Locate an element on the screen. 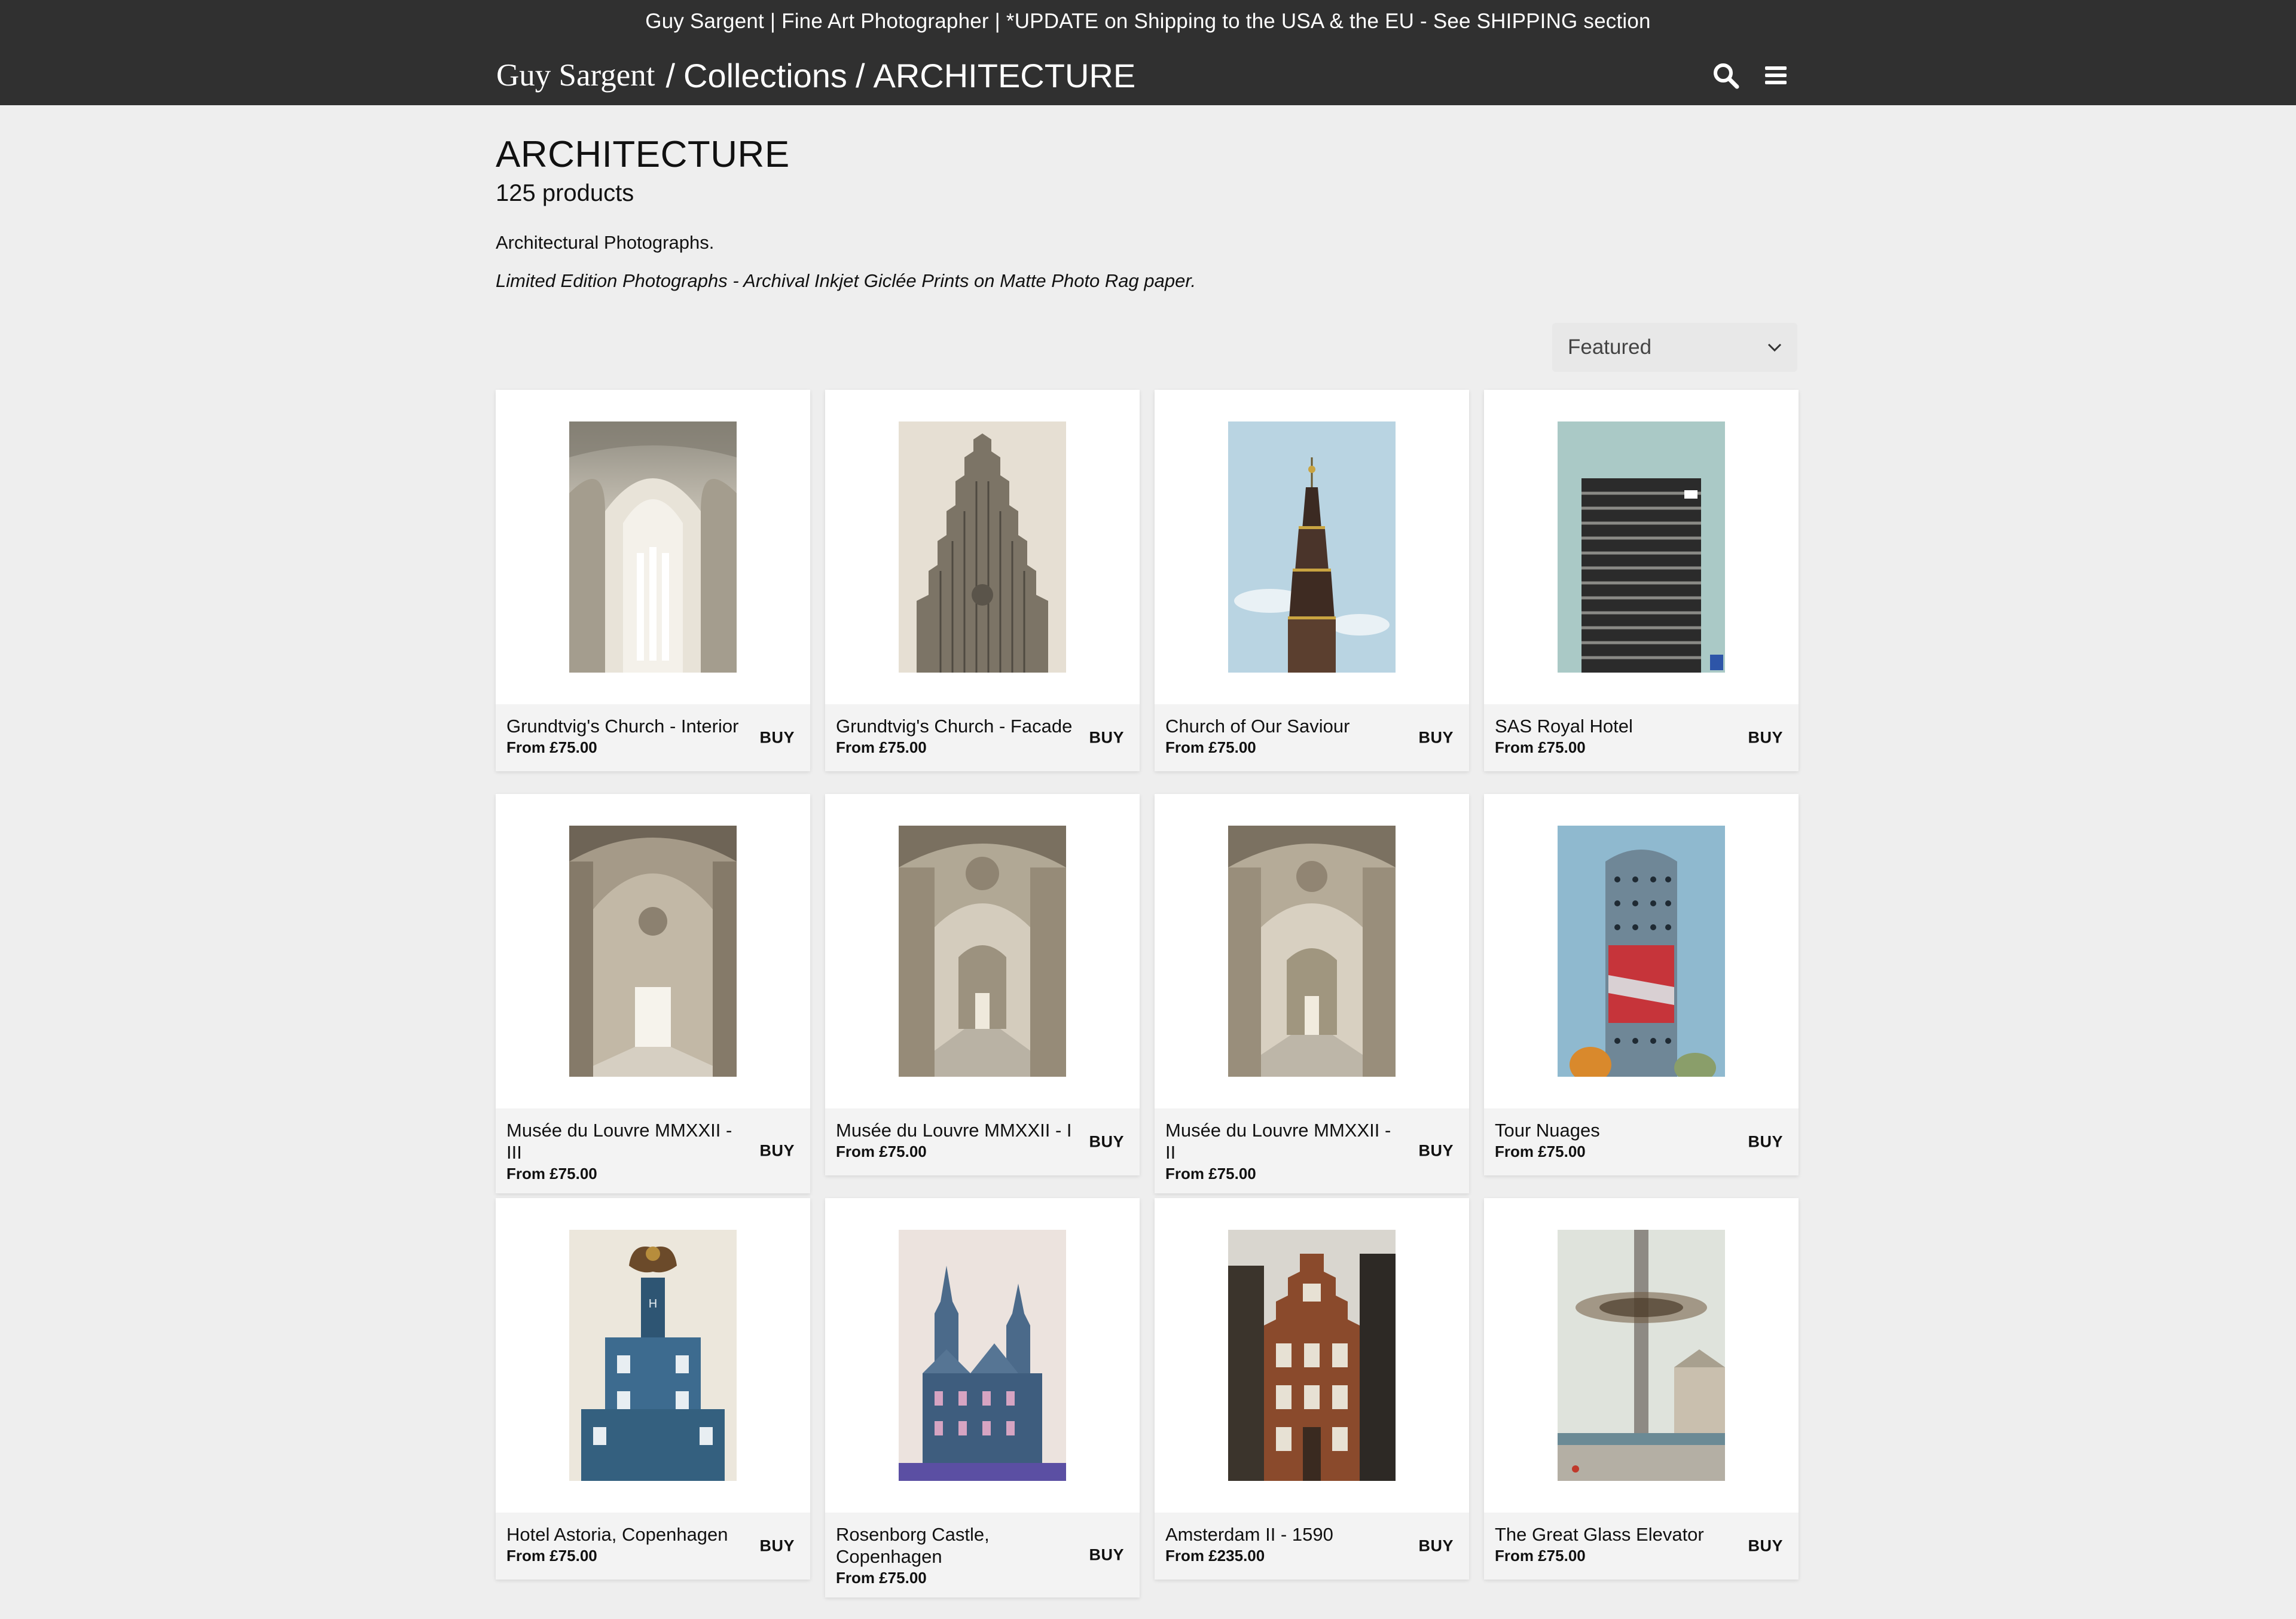 The height and width of the screenshot is (1619, 2296). product-card-footer: The Great Glass Elevator From £75.00 BUY is located at coordinates (1641, 1547).